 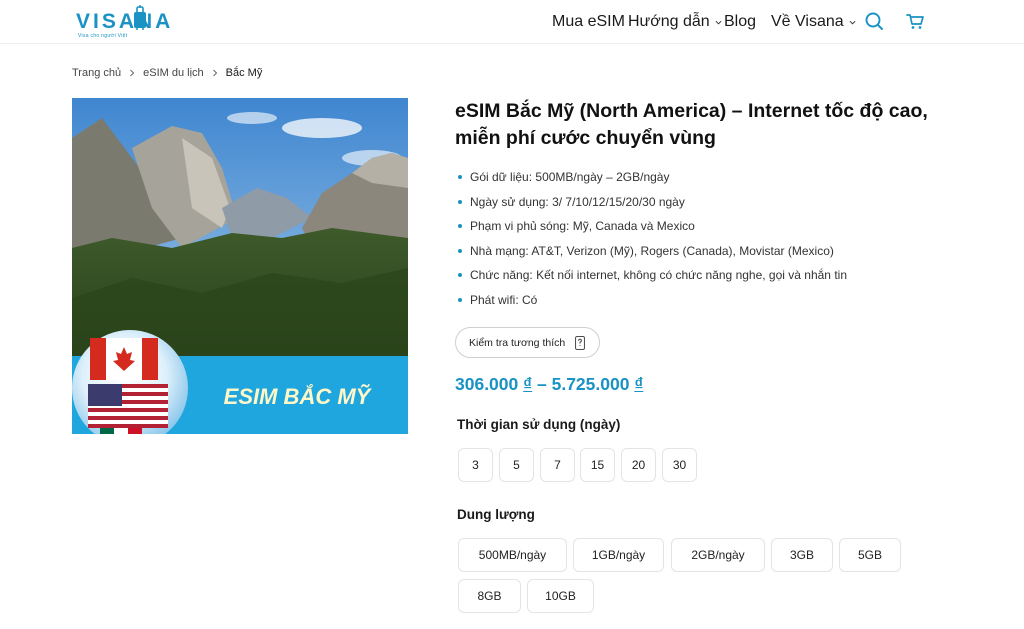 I want to click on compat-button-label: Kiểm tra tương thích, so click(x=517, y=342).